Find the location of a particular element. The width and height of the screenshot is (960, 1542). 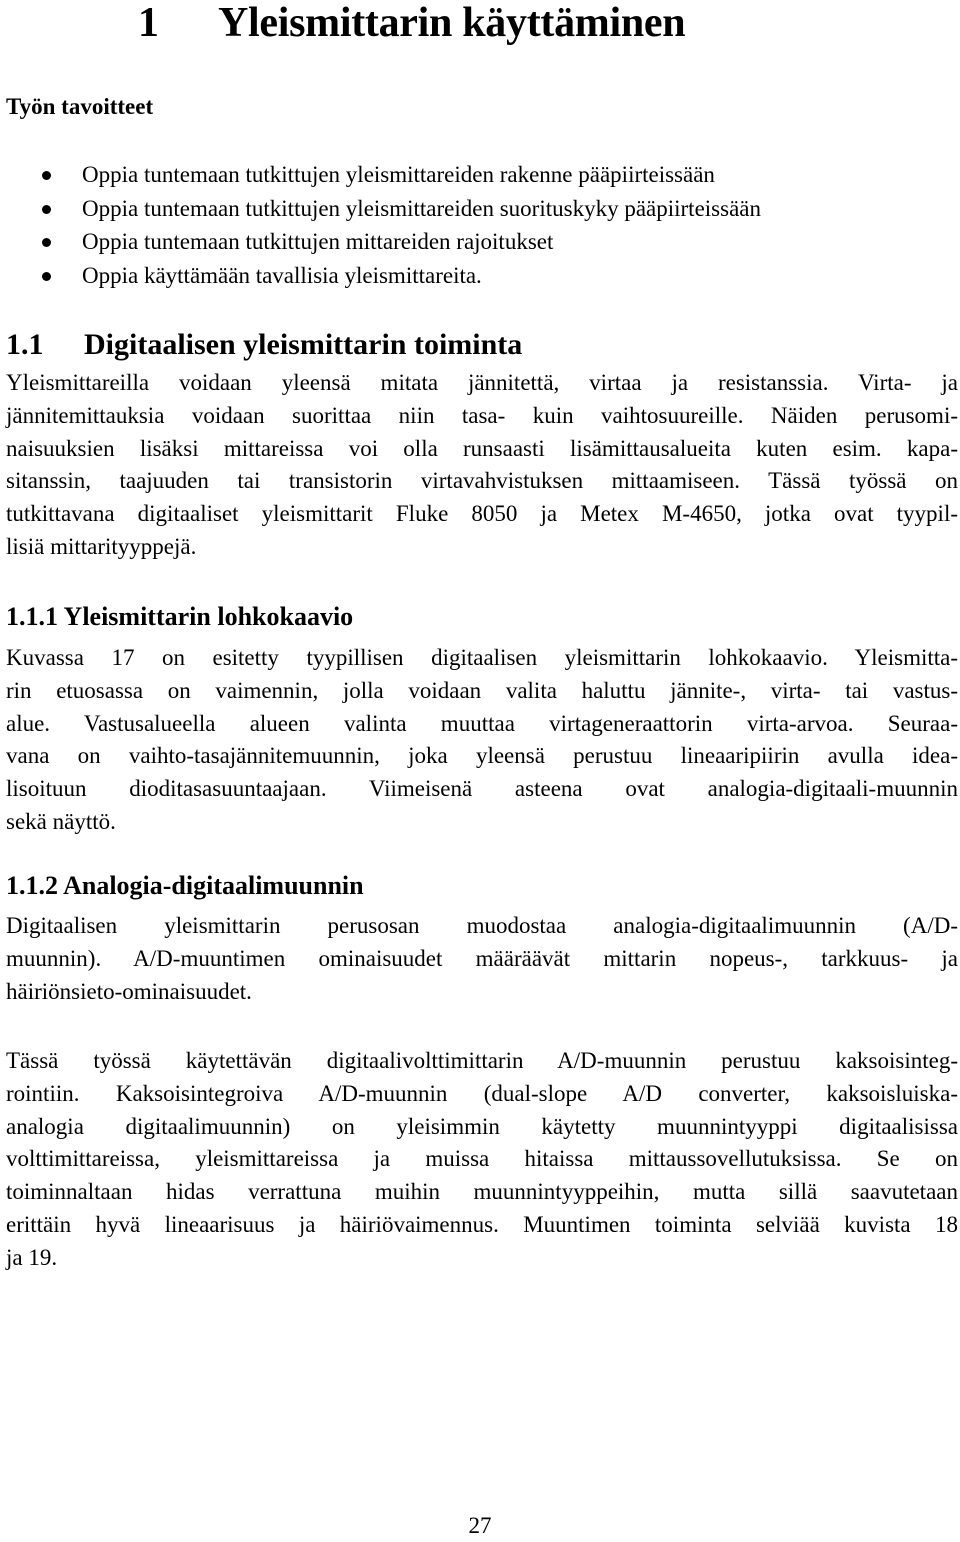

section-heading-1-1-2: 1.1.2 Analogia-digitaalimuunnin is located at coordinates (185, 886).